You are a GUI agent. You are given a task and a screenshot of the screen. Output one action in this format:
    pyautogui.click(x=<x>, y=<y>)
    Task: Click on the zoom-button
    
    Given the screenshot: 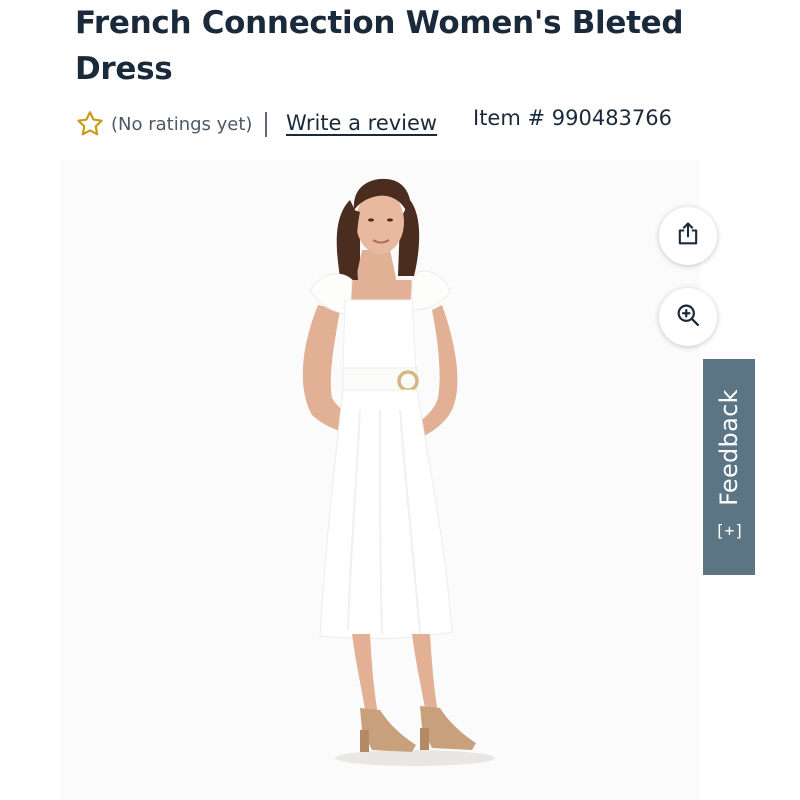 What is the action you would take?
    pyautogui.click(x=688, y=317)
    